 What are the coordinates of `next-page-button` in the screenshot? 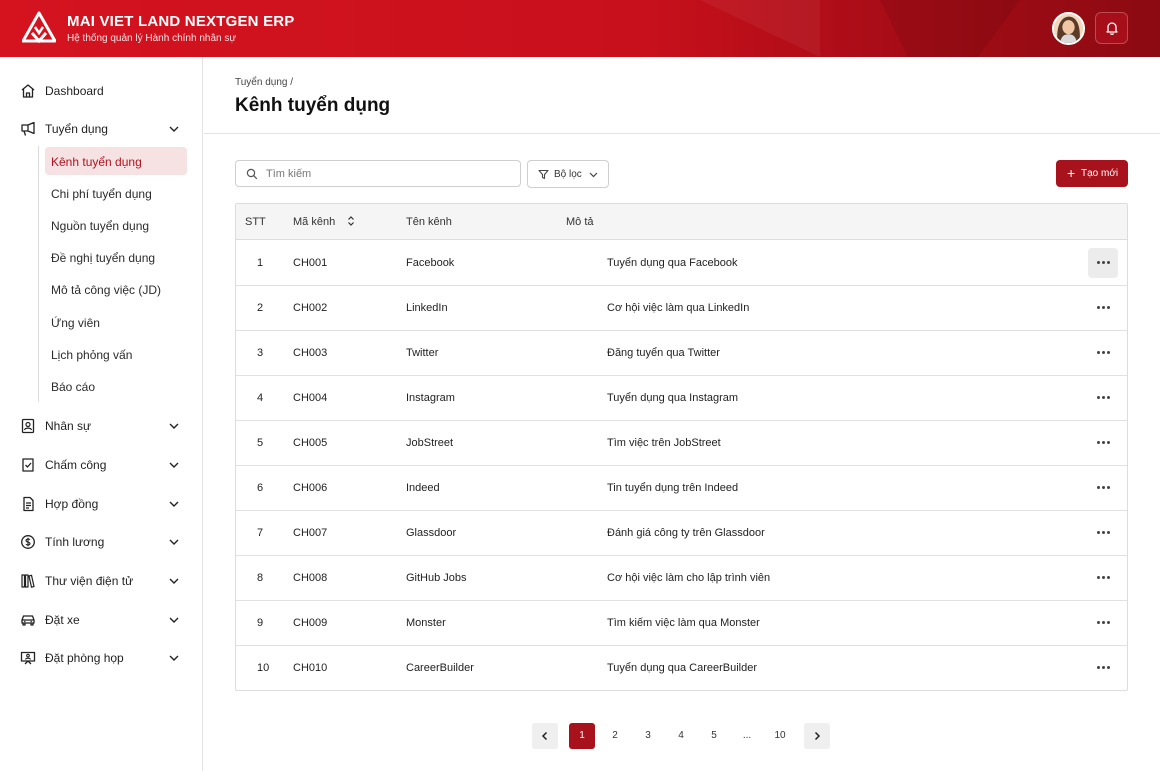 It's located at (817, 736).